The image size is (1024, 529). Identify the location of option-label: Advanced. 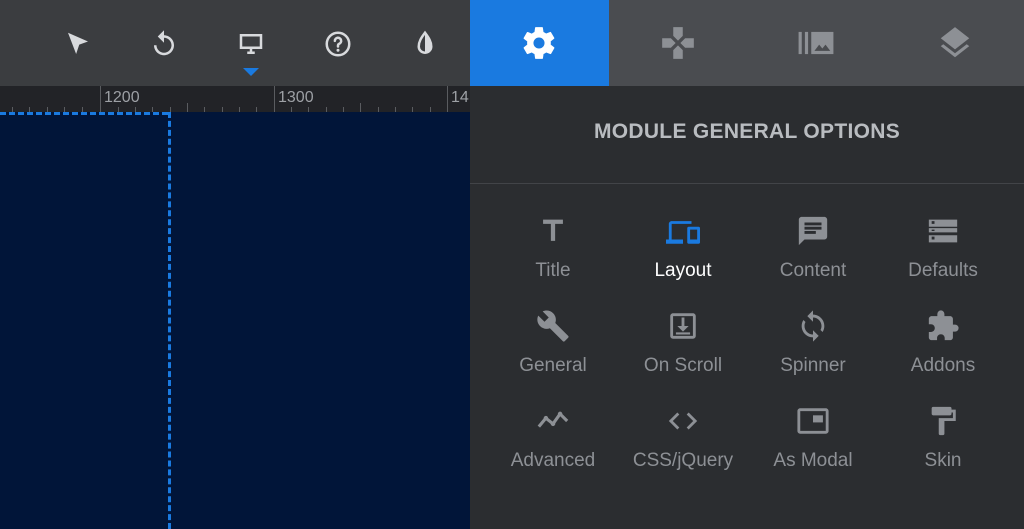
(553, 460).